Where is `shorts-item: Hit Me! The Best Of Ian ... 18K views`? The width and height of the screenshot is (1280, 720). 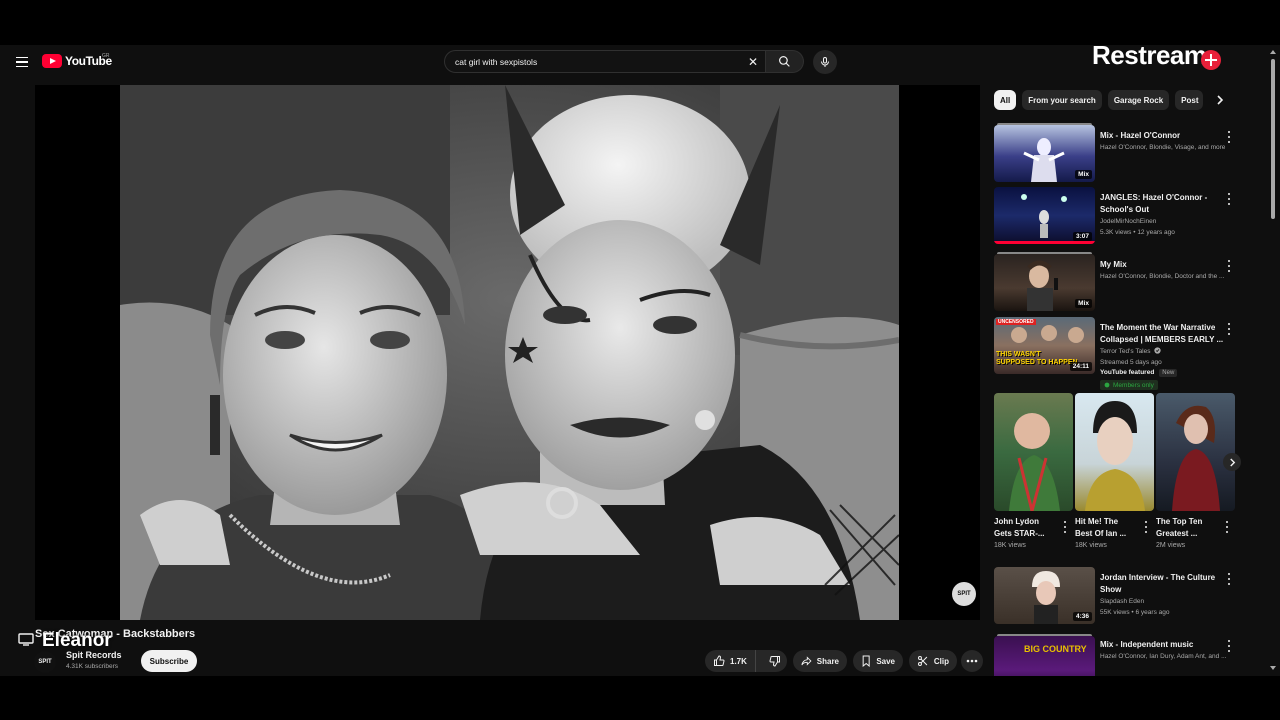 shorts-item: Hit Me! The Best Of Ian ... 18K views is located at coordinates (1115, 471).